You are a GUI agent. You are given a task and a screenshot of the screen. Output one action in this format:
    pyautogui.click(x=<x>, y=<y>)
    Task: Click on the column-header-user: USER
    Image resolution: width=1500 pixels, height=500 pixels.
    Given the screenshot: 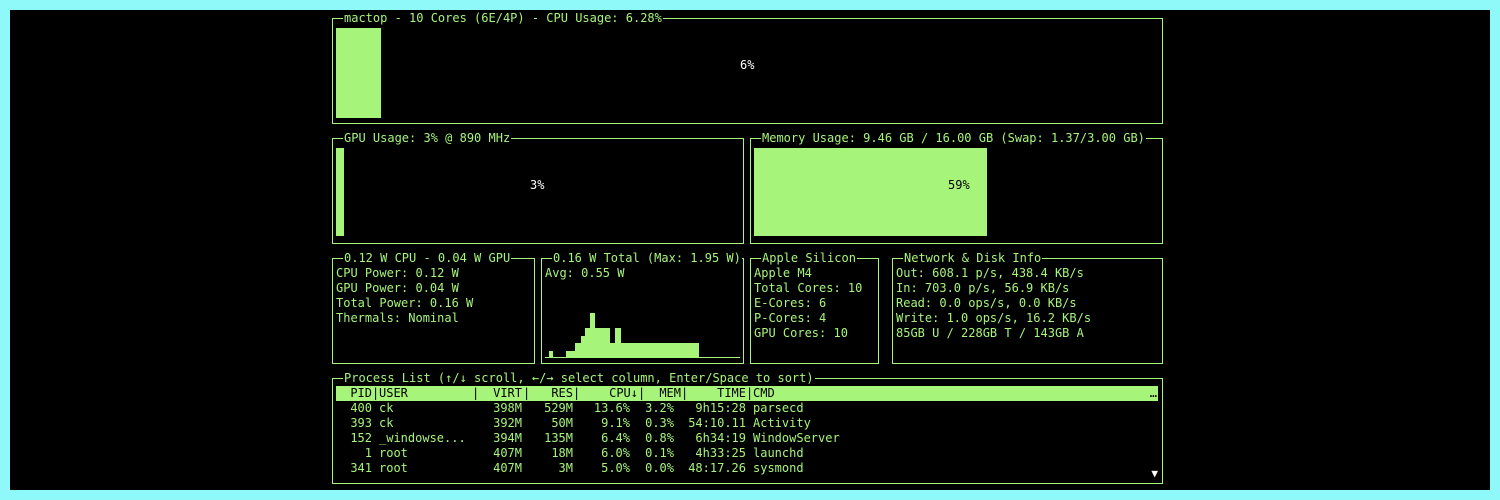 What is the action you would take?
    pyautogui.click(x=393, y=393)
    